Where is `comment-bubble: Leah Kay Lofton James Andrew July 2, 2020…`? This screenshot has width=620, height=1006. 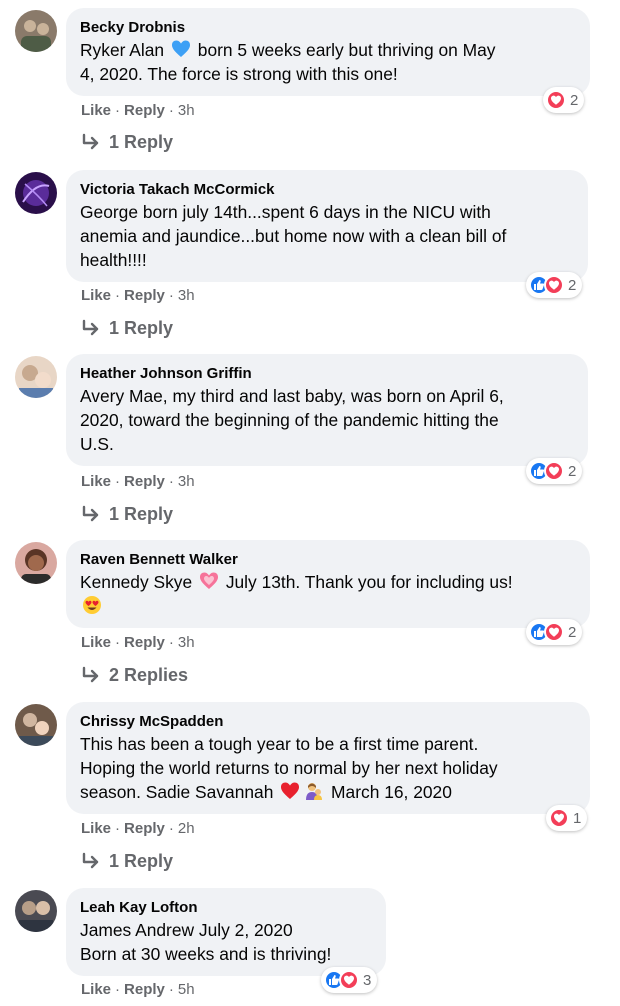
comment-bubble: Leah Kay Lofton James Andrew July 2, 2020… is located at coordinates (226, 932).